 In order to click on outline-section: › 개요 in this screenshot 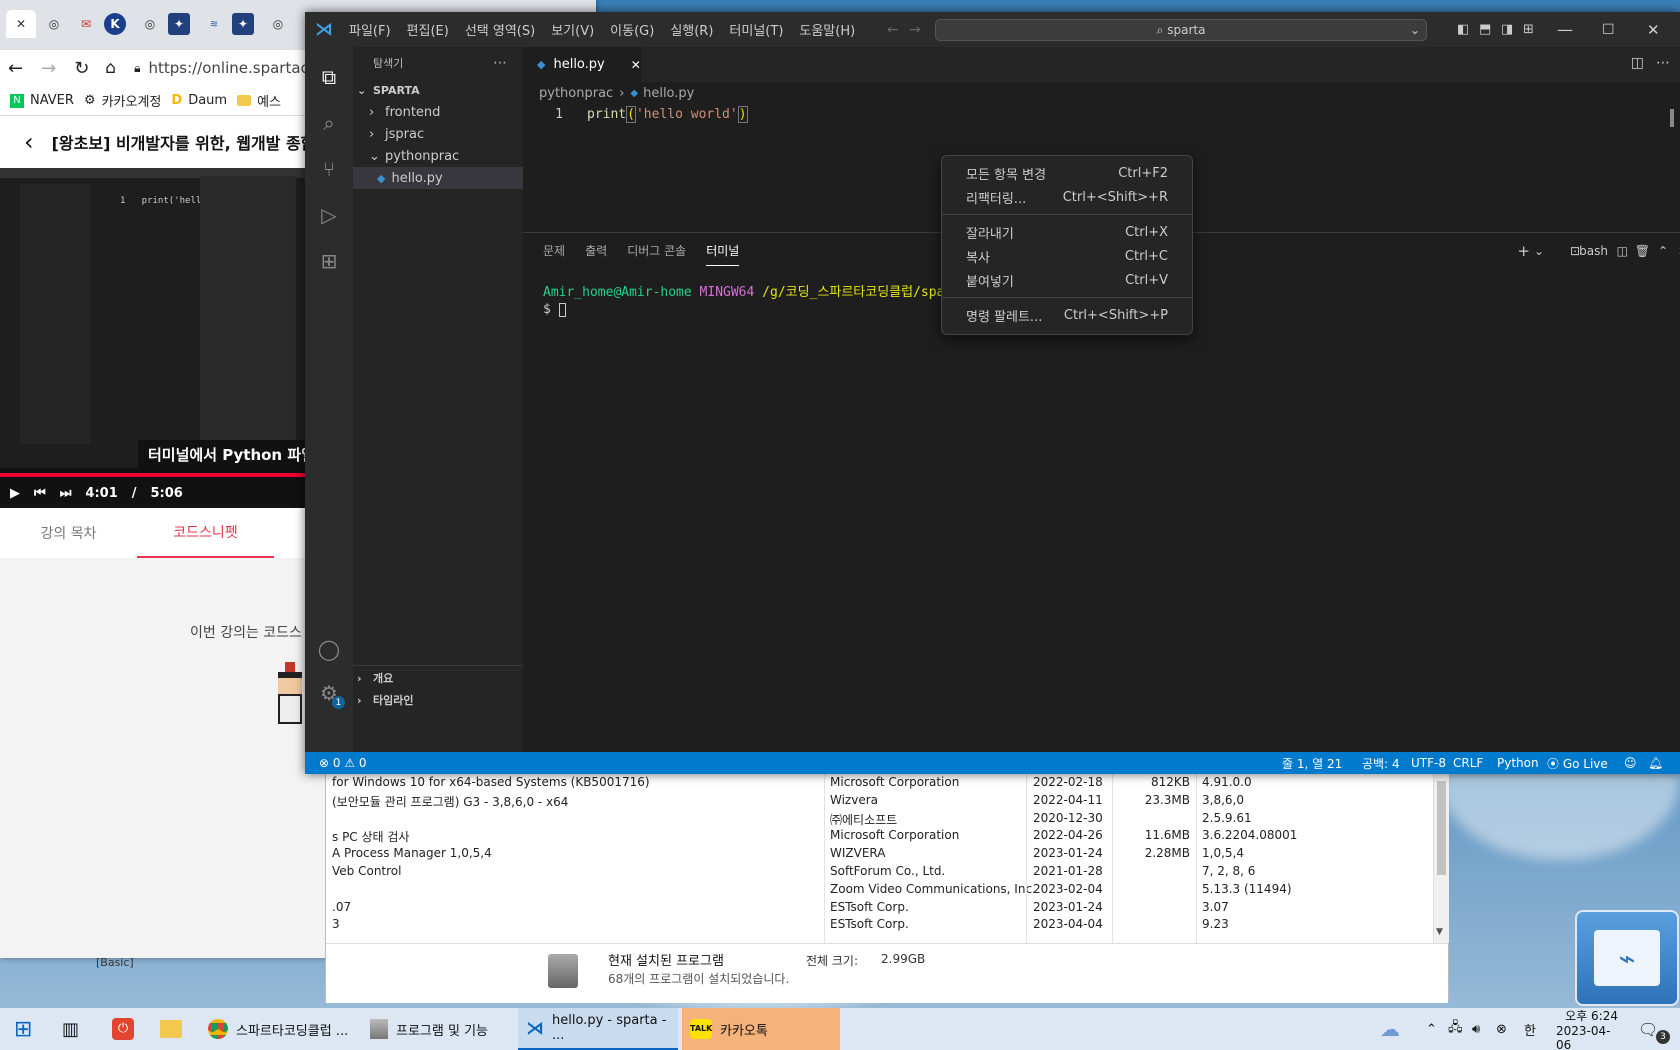, I will do `click(438, 678)`.